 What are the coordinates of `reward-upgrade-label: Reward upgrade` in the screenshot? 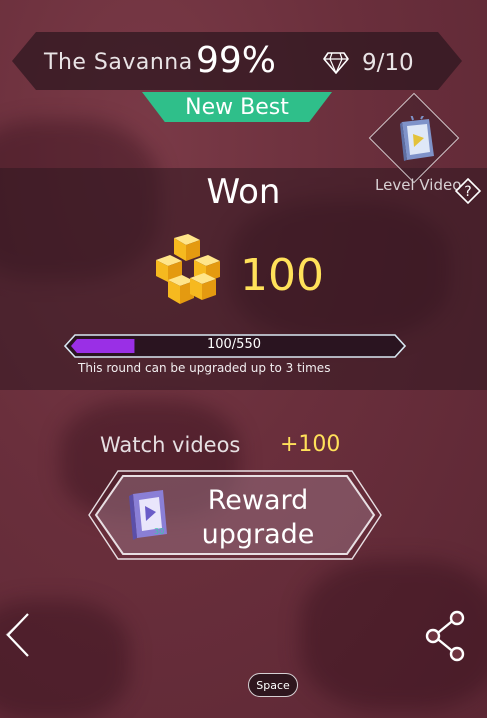 It's located at (258, 518).